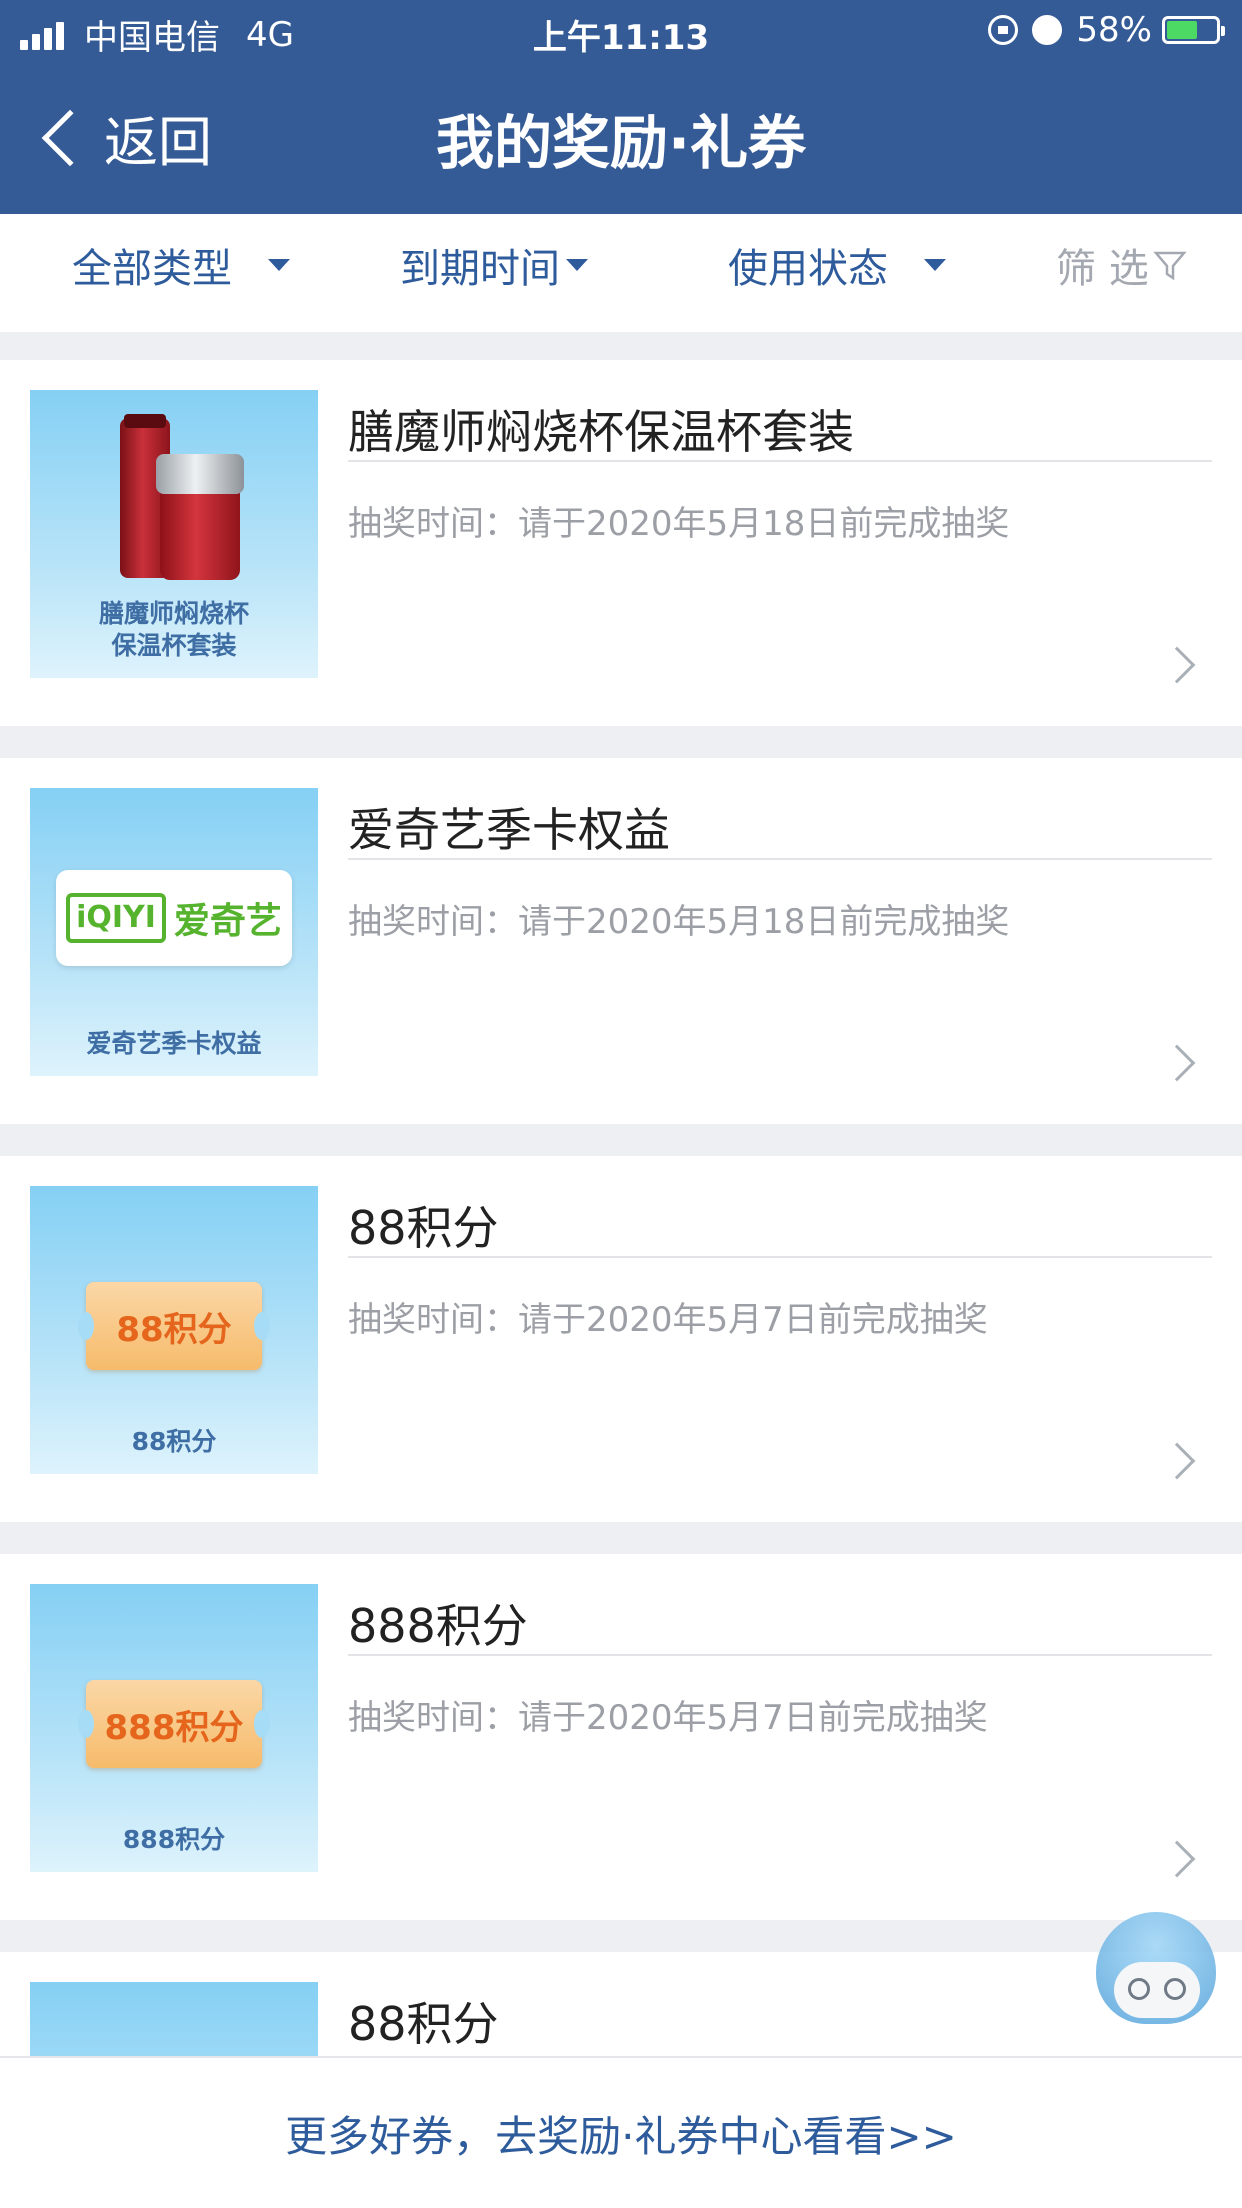 The width and height of the screenshot is (1242, 2208). Describe the element at coordinates (1170, 266) in the screenshot. I see `funnel-icon` at that location.